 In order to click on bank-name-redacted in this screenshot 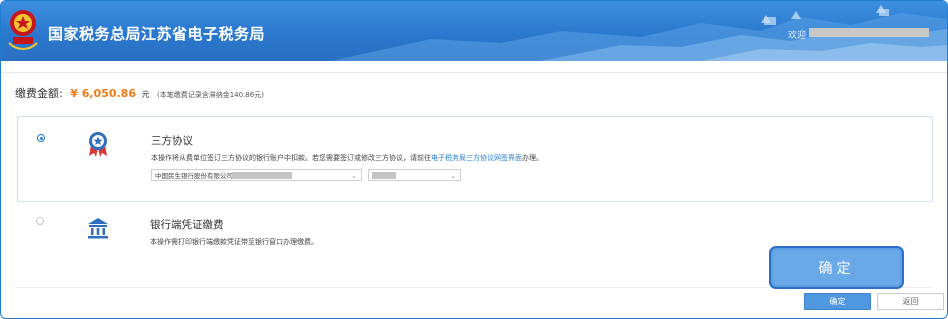, I will do `click(262, 175)`.